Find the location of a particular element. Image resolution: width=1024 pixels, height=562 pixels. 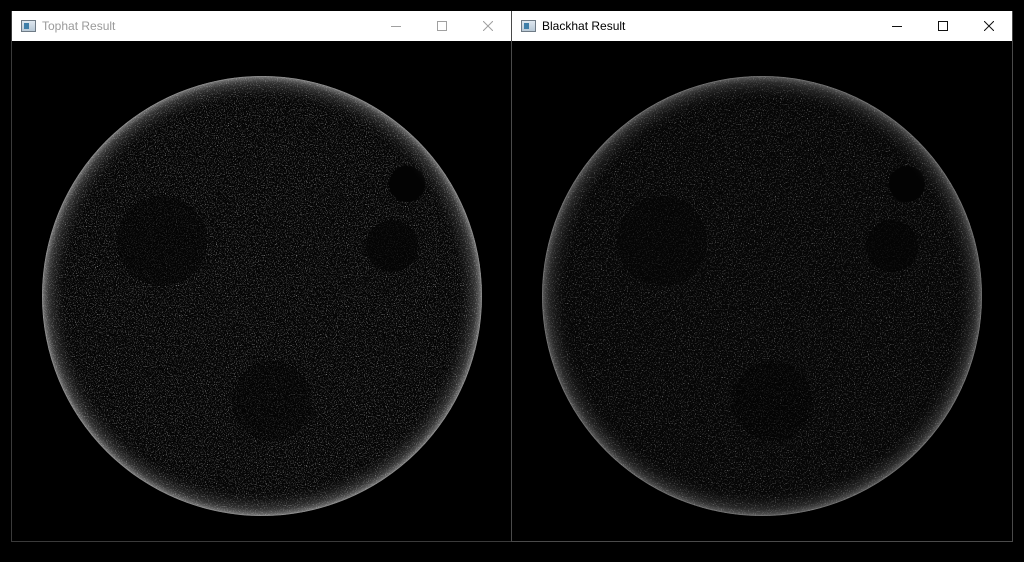

tophat-titlebar: Tophat Result is located at coordinates (261, 26).